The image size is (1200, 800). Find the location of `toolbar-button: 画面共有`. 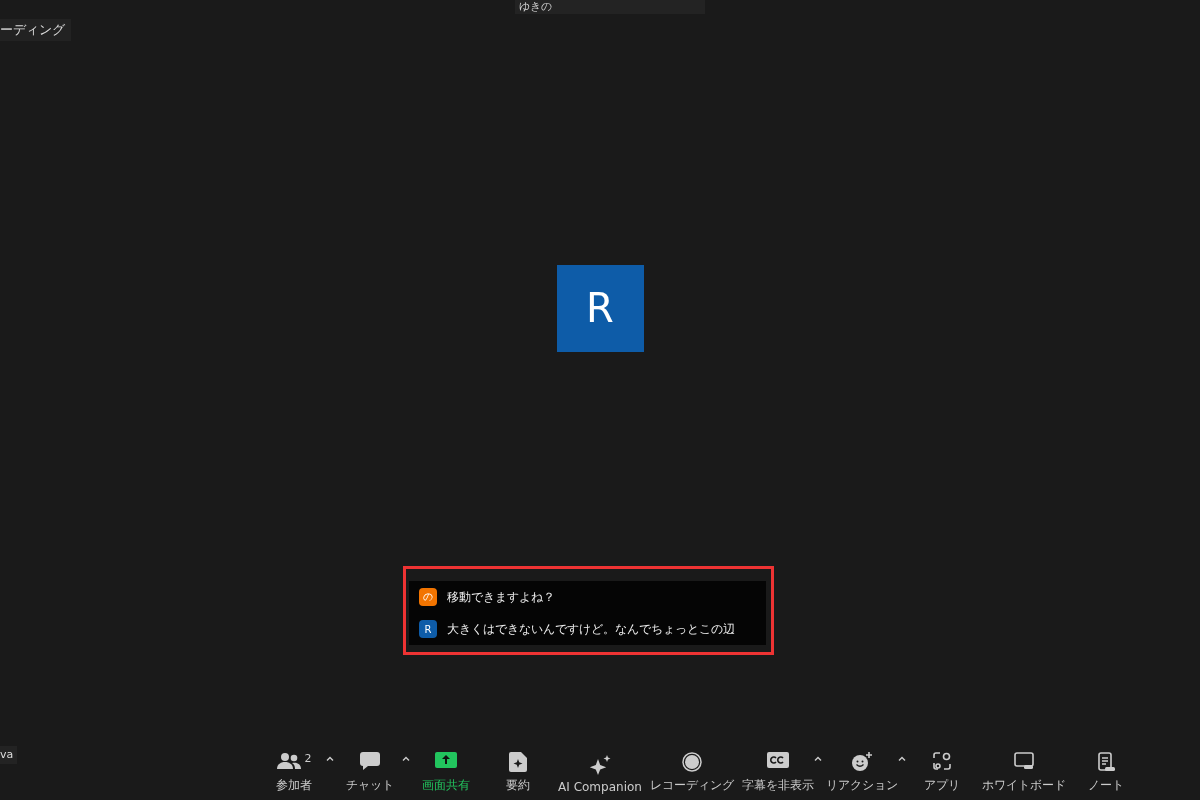

toolbar-button: 画面共有 is located at coordinates (446, 773).